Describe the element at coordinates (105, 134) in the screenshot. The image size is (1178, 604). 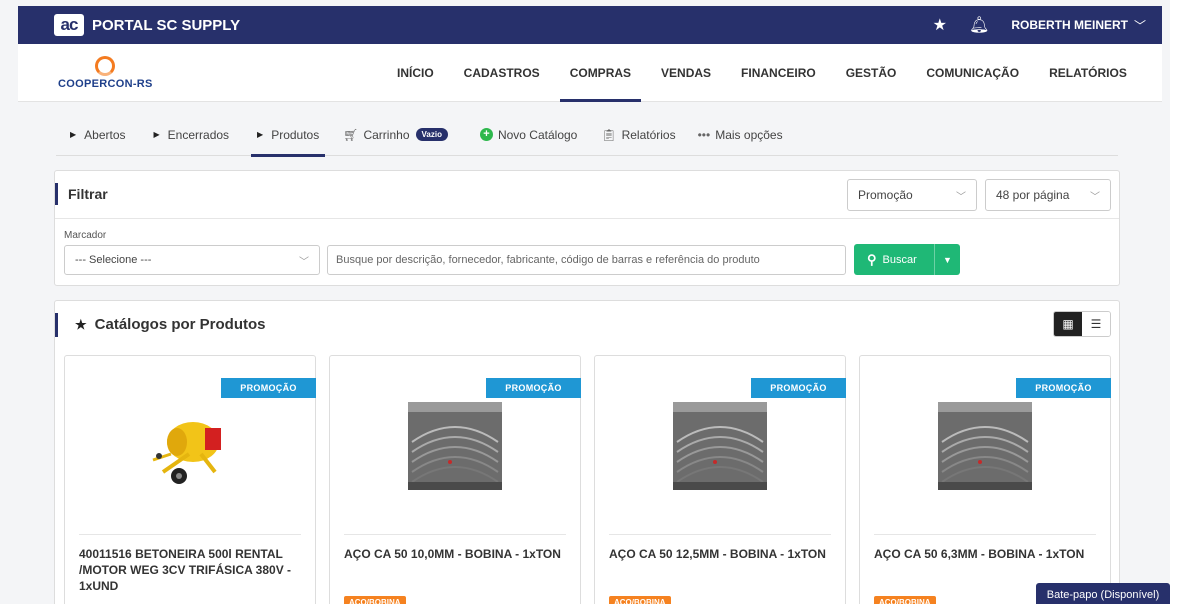
I see `subnav-abertos-label: Abertos` at that location.